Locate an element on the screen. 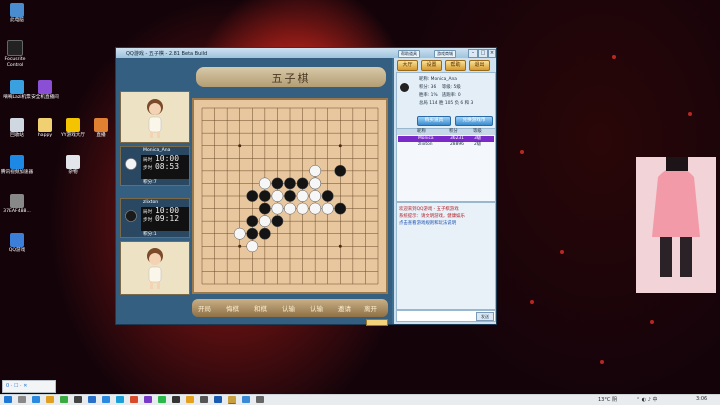  player-row: zlixton 28896 2级 is located at coordinates (446, 145).